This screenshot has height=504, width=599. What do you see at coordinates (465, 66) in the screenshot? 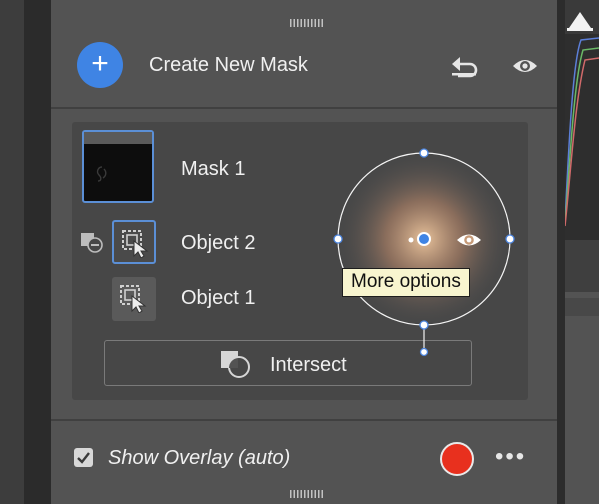
I see `reset-icon` at bounding box center [465, 66].